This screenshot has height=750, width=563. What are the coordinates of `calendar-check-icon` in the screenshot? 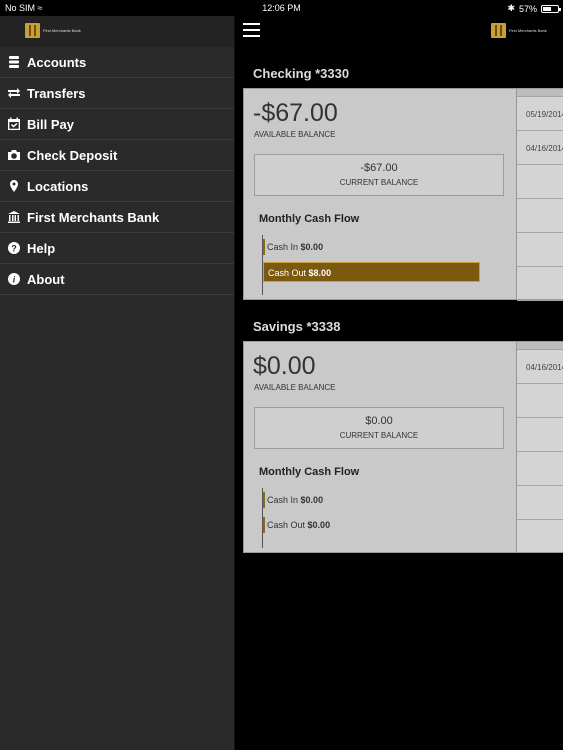 It's located at (14, 124).